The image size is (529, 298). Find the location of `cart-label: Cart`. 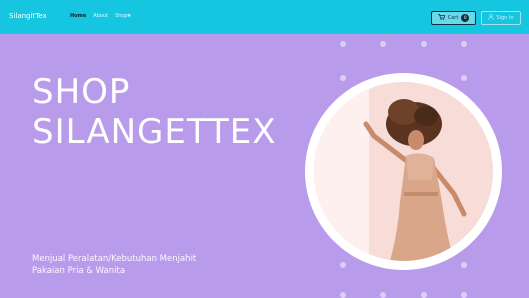

cart-label: Cart is located at coordinates (453, 18).